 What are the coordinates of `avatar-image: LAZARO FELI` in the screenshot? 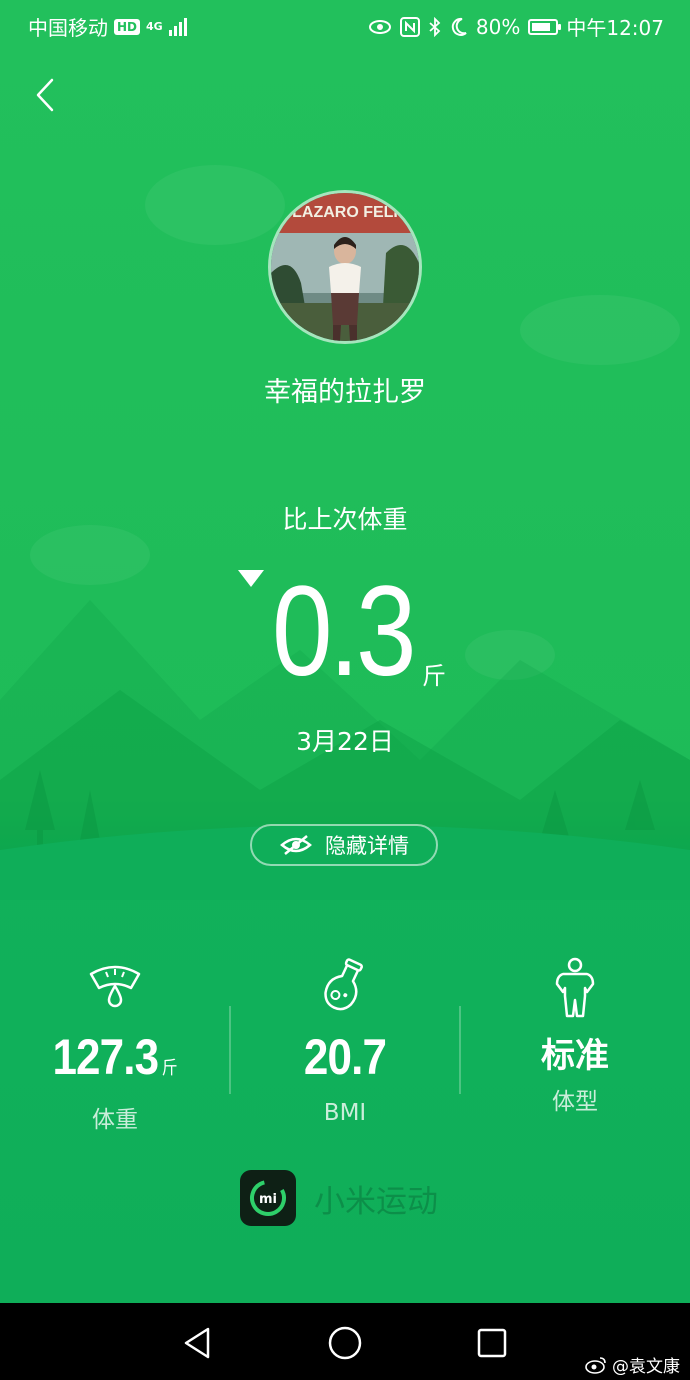 It's located at (345, 267).